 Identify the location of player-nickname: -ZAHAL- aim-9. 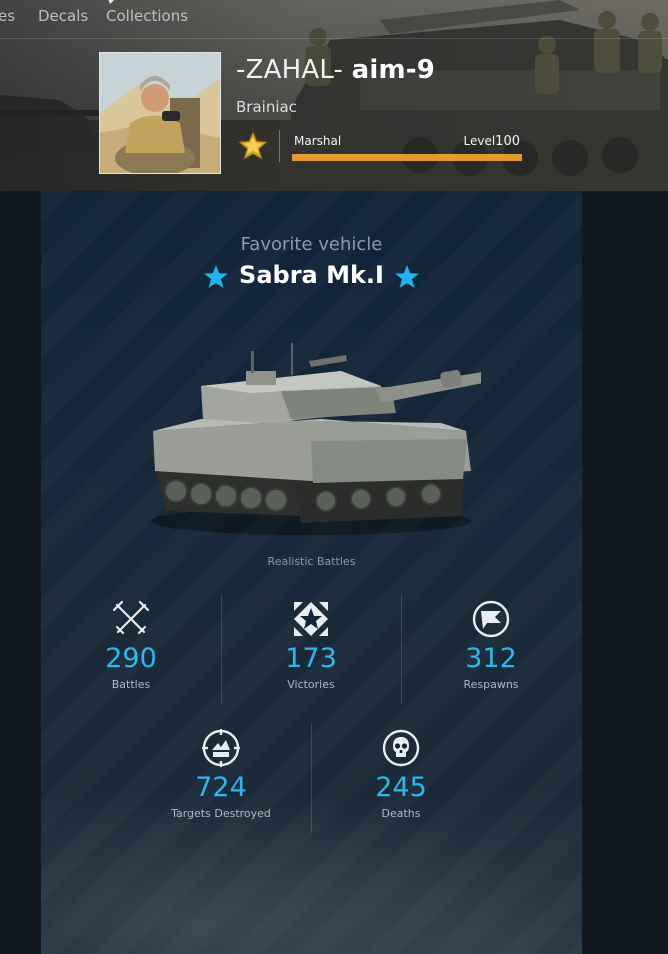
(335, 70).